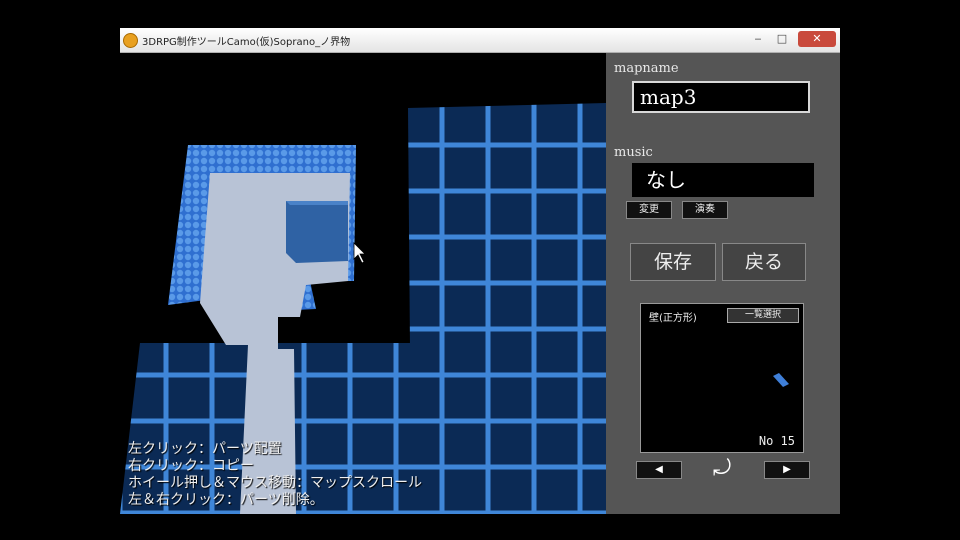 The height and width of the screenshot is (540, 960). I want to click on help-line-right-click: 右クリック：コピー, so click(191, 466).